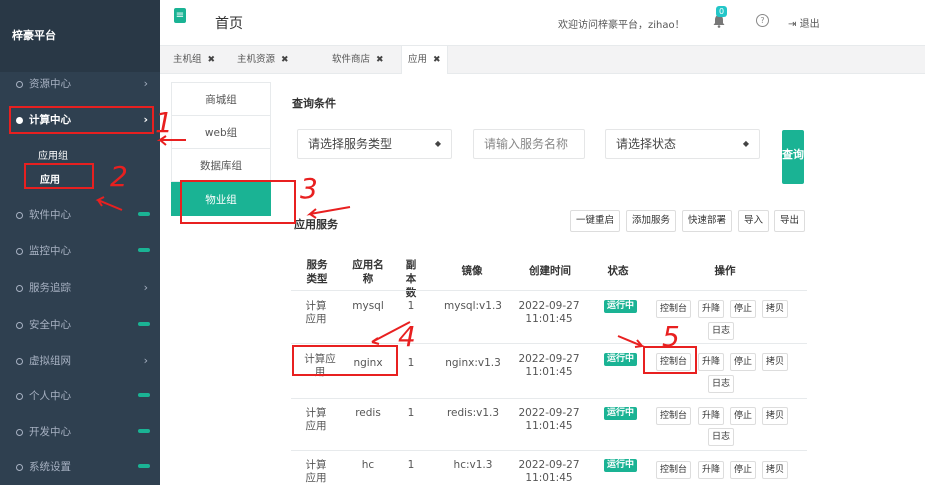 The height and width of the screenshot is (485, 925). What do you see at coordinates (119, 176) in the screenshot?
I see `annotation-number: 2` at bounding box center [119, 176].